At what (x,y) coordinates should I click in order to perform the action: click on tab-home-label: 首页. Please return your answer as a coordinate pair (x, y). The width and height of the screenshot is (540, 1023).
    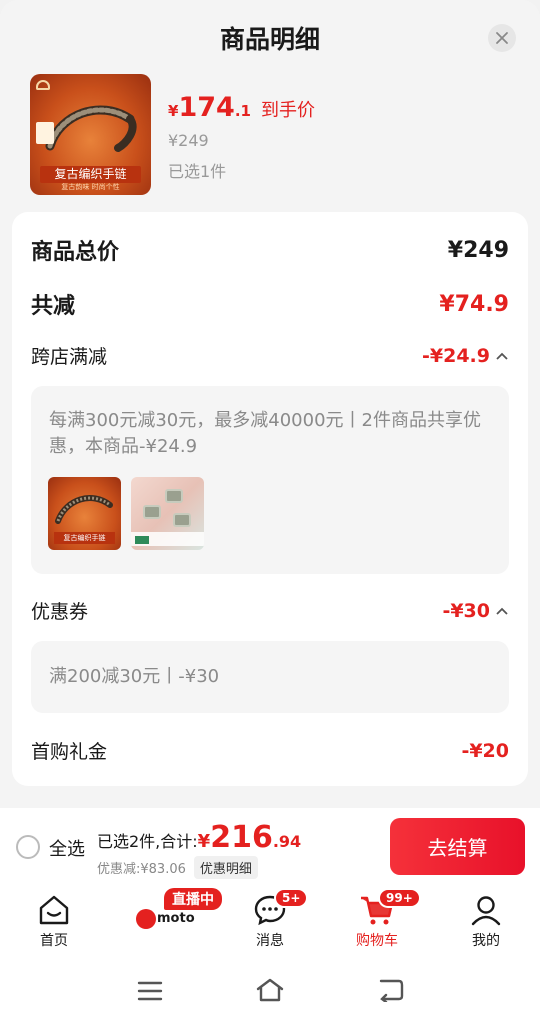
    Looking at the image, I should click on (54, 941).